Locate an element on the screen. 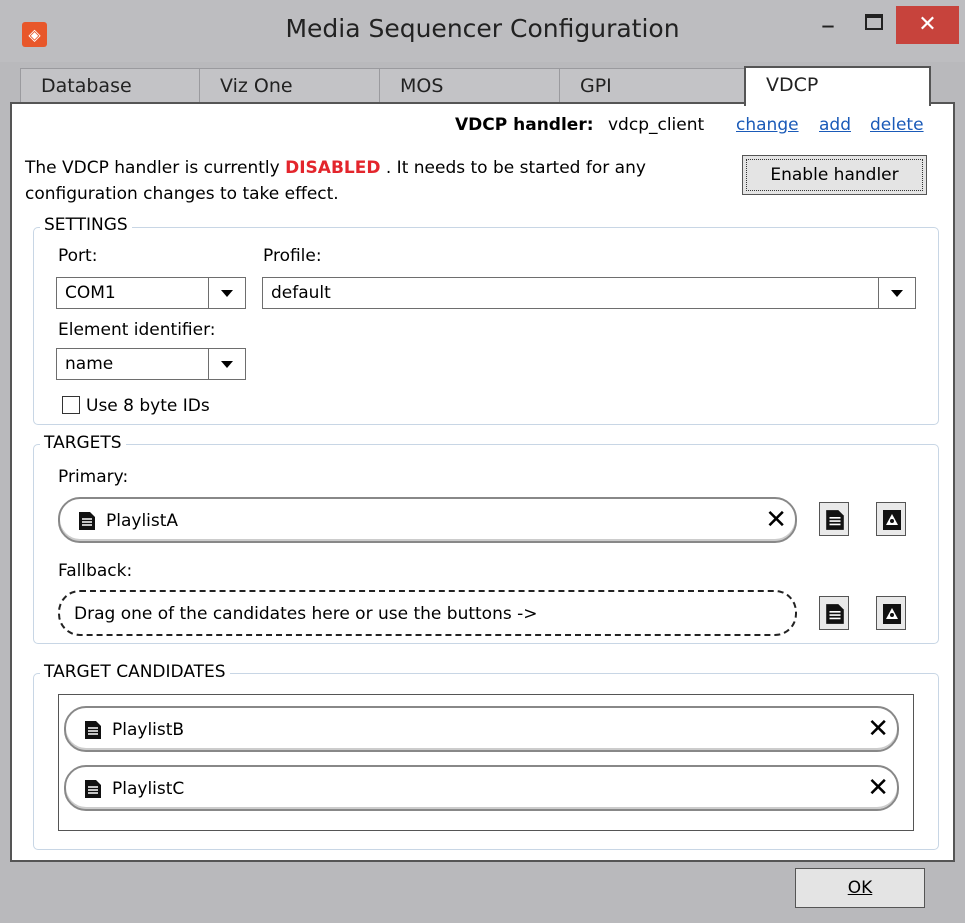  tab-vdcp: VDCP is located at coordinates (837, 86).